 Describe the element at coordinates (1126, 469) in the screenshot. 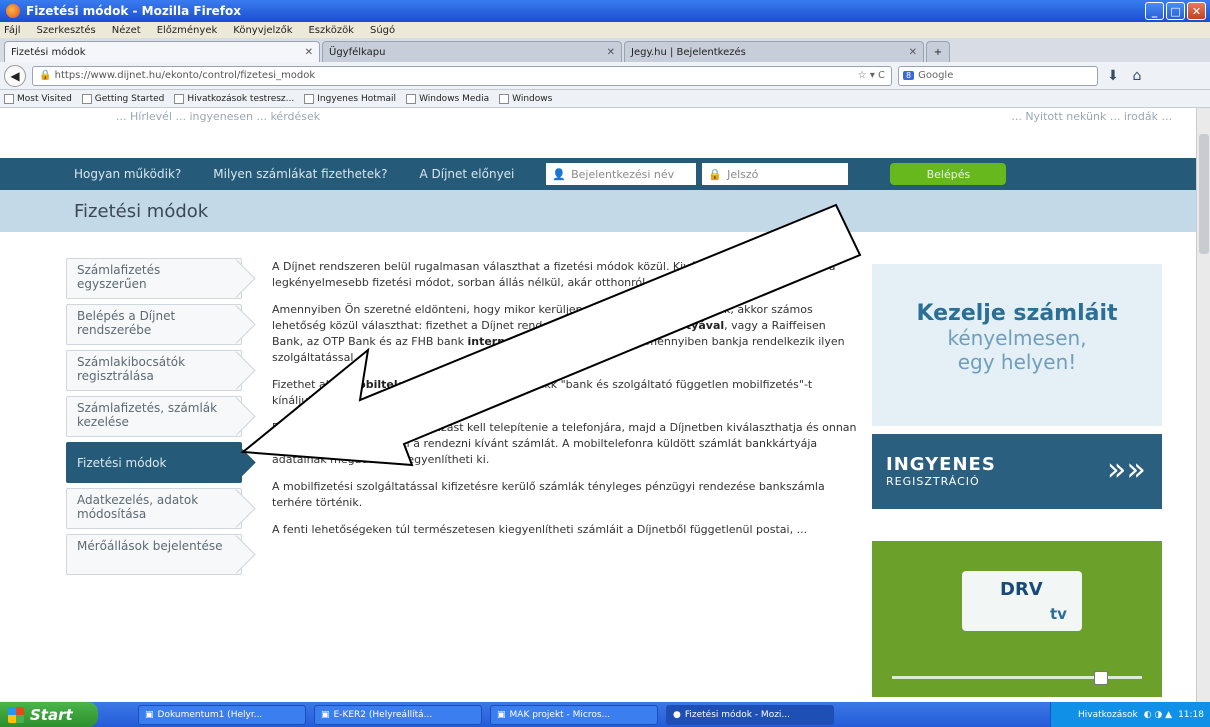

I see `chevrons-icon: »»` at that location.